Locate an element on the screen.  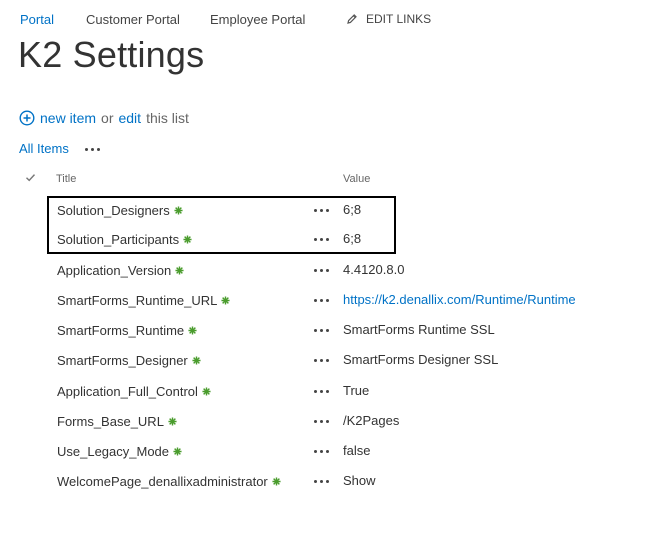
edit-links-button: EDIT LINKS is located at coordinates (388, 19).